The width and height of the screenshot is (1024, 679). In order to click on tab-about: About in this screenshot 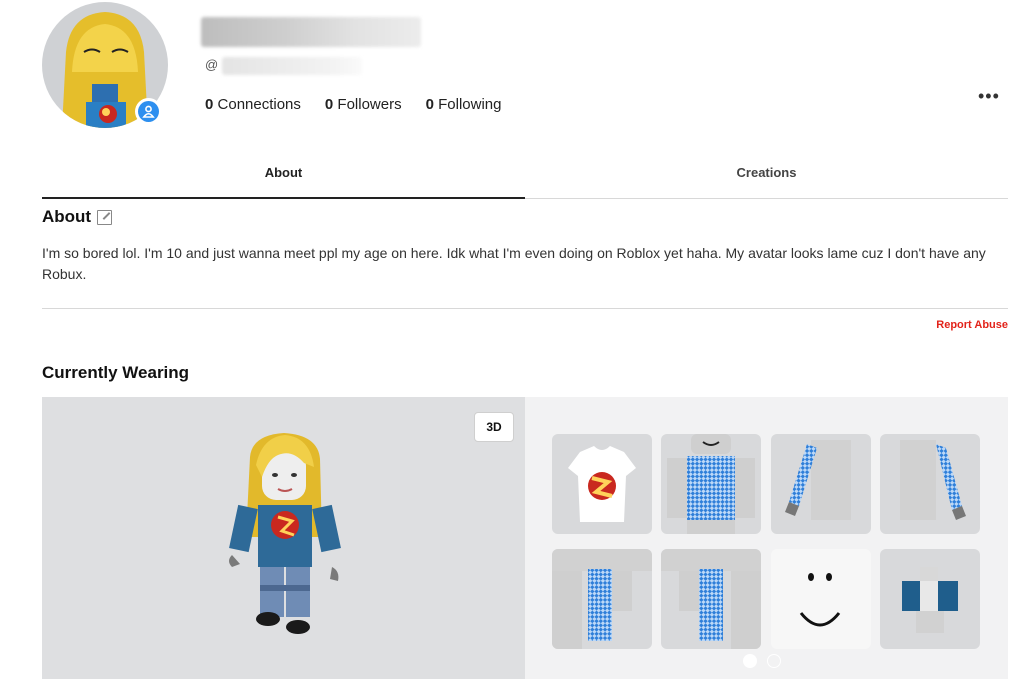, I will do `click(283, 179)`.